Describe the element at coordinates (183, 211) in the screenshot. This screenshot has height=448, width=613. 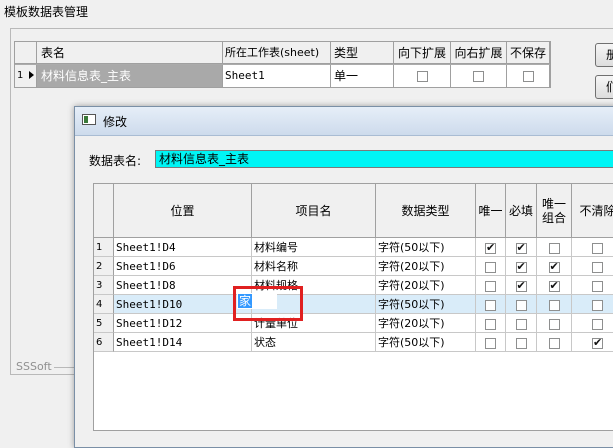
I see `header-position: 位置` at that location.